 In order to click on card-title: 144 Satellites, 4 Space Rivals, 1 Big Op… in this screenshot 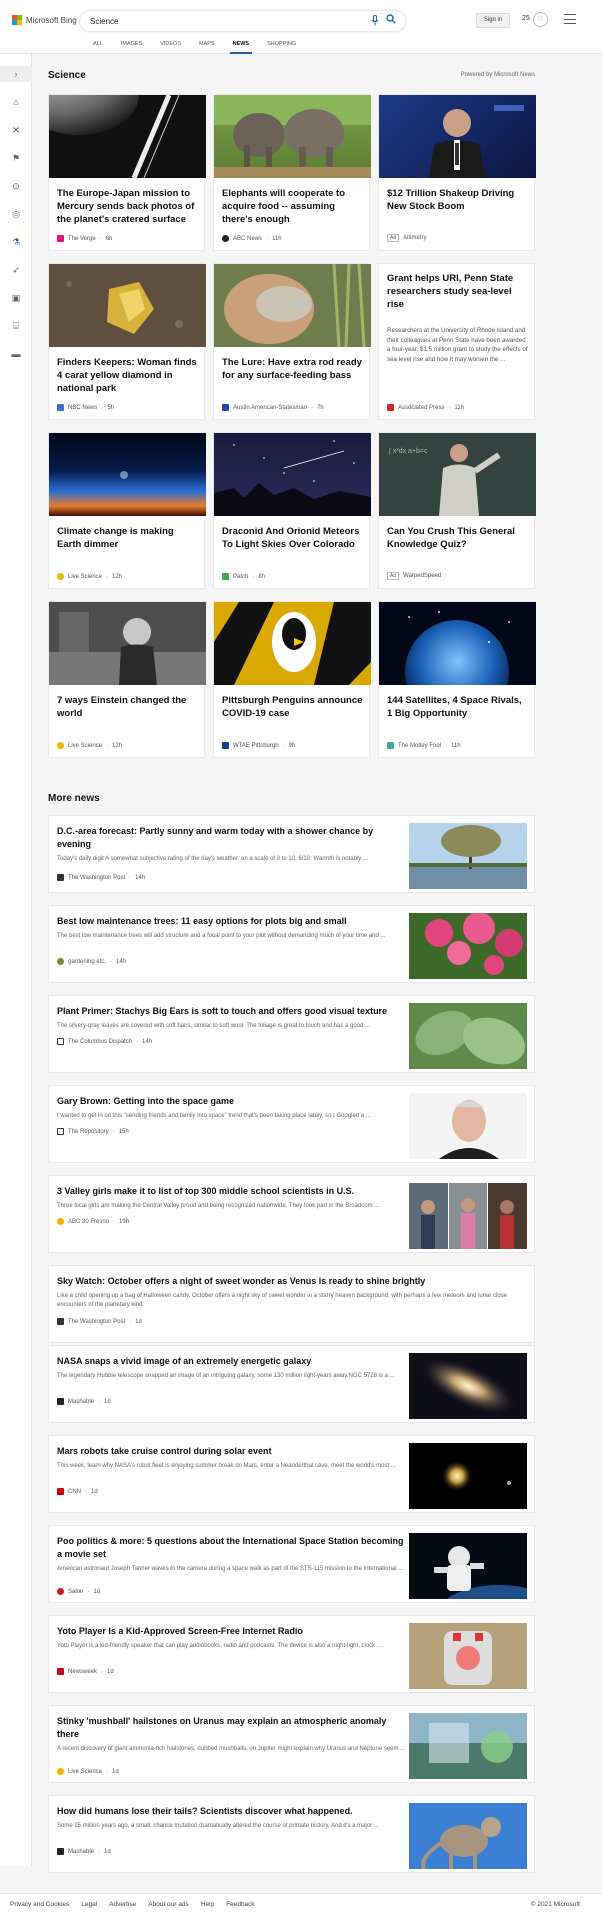, I will do `click(458, 707)`.